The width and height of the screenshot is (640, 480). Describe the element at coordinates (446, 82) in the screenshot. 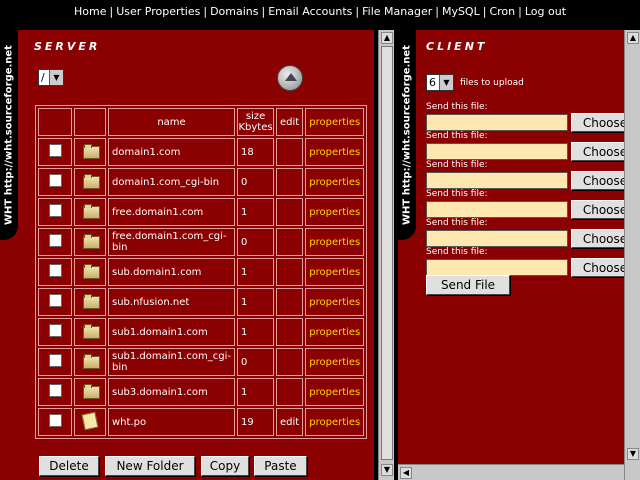

I see `chevron-down-icon: ▼` at that location.